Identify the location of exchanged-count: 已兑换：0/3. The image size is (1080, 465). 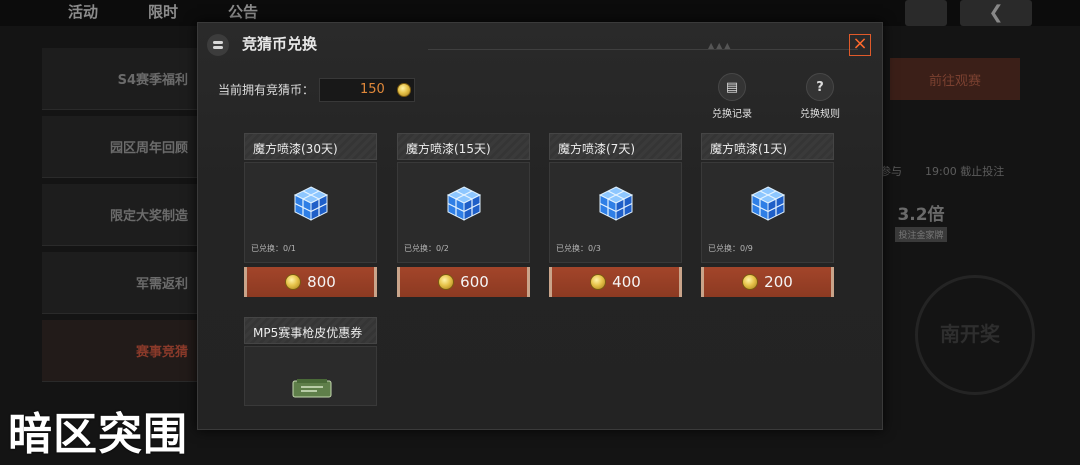
(578, 248).